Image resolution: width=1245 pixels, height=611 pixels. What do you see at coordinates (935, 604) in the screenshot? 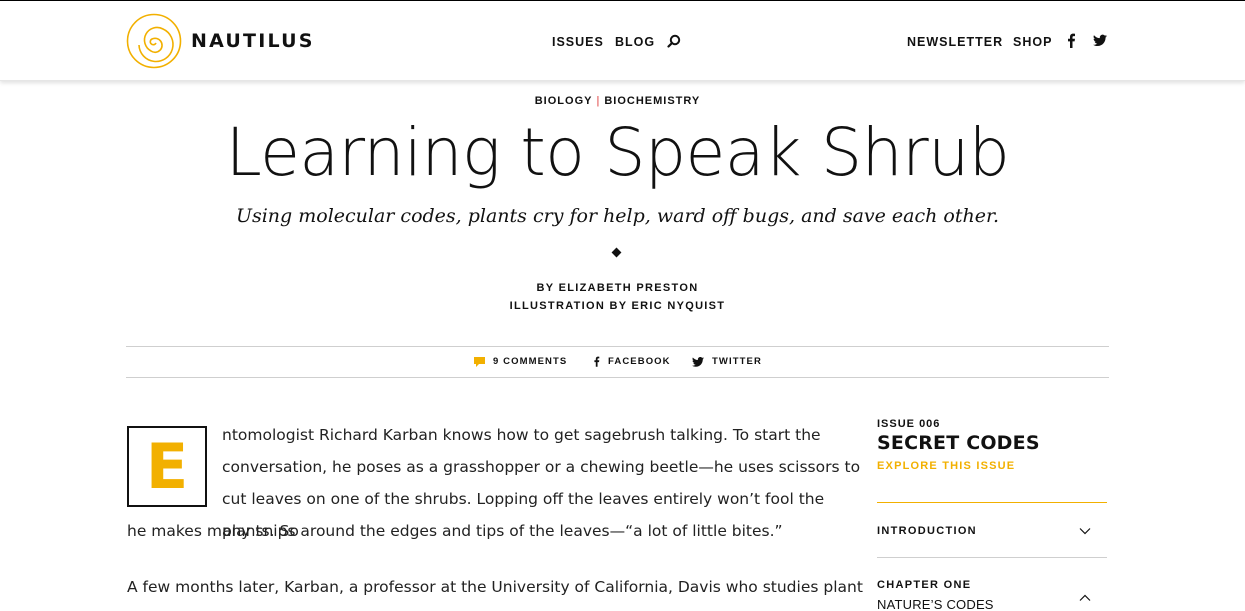
I see `chapter-one-title: NATURE’S CODES` at bounding box center [935, 604].